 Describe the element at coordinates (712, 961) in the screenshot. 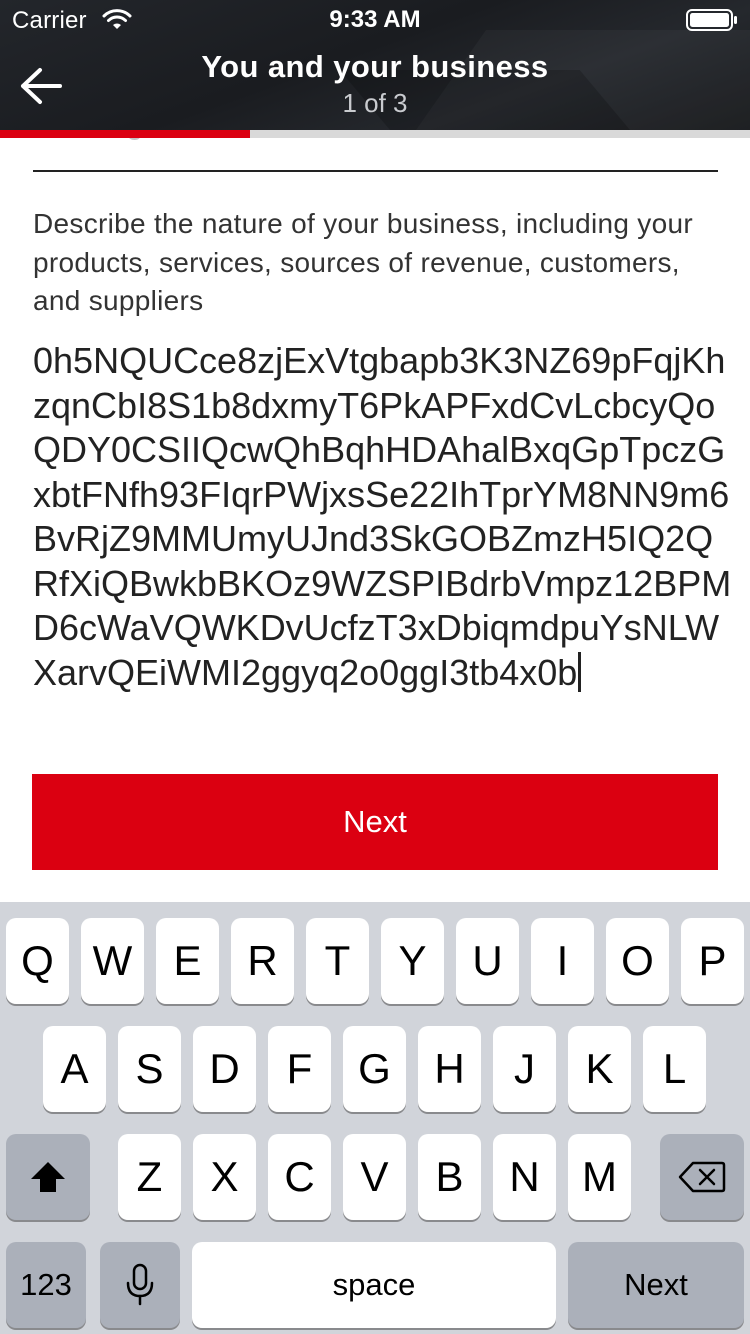

I see `key-p: P` at that location.